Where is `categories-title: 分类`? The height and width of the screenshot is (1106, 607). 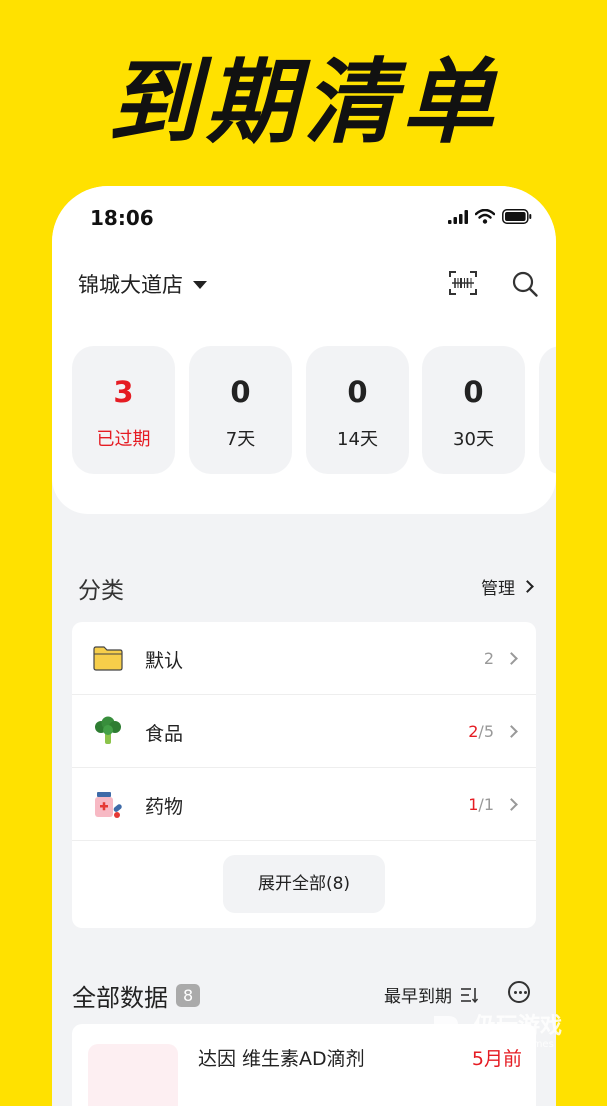 categories-title: 分类 is located at coordinates (101, 591).